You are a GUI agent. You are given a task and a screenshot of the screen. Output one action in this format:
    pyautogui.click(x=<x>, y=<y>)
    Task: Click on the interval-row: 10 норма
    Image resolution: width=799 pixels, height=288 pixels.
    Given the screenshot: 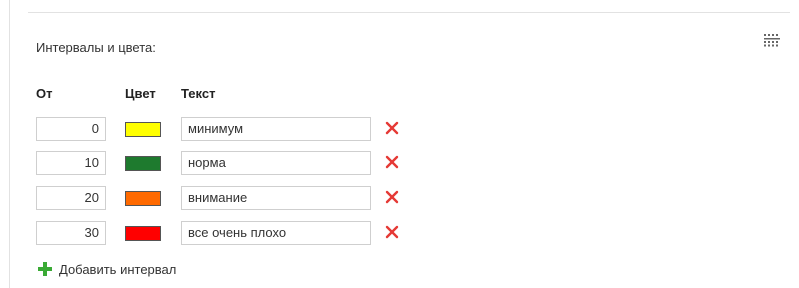 What is the action you would take?
    pyautogui.click(x=226, y=164)
    